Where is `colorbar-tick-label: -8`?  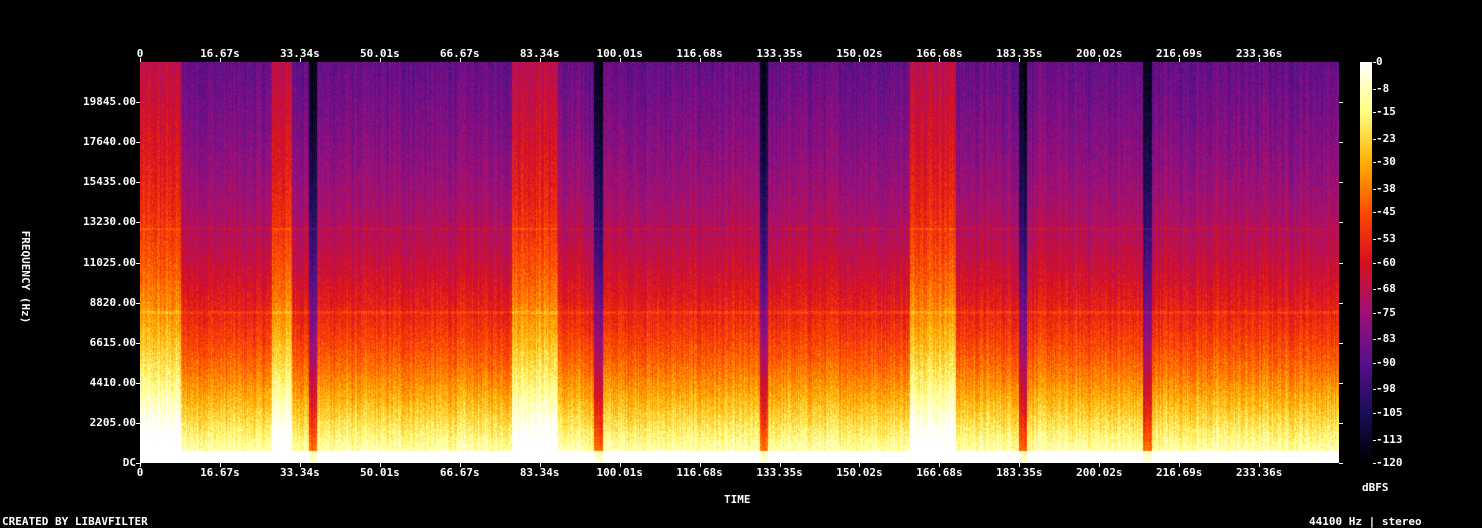 colorbar-tick-label: -8 is located at coordinates (1383, 88).